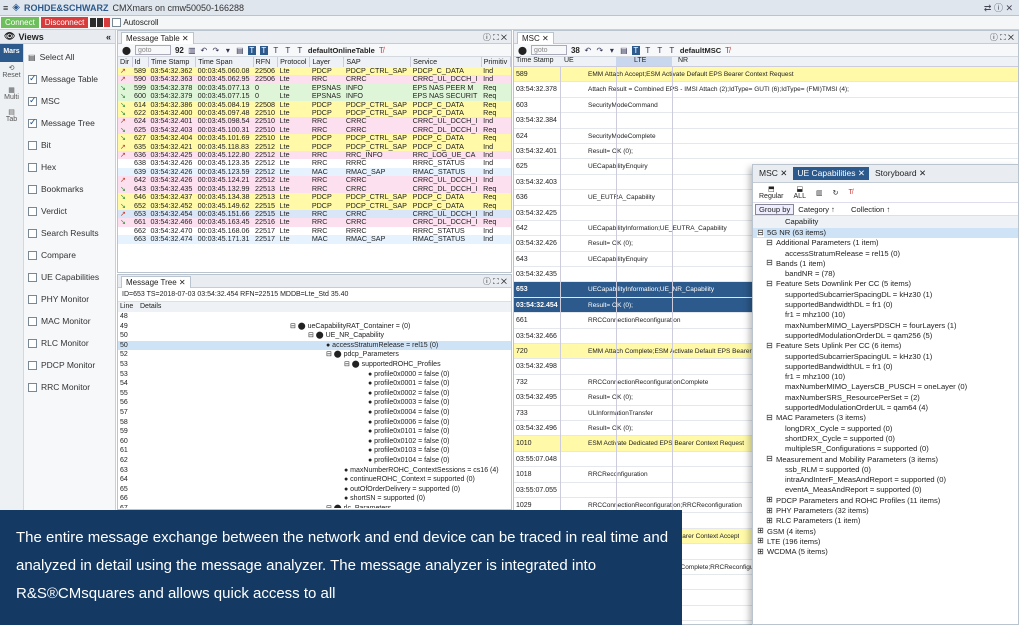 This screenshot has width=1019, height=625. What do you see at coordinates (885, 264) in the screenshot?
I see `capability-item: ⊟ Bands (1 item)` at bounding box center [885, 264].